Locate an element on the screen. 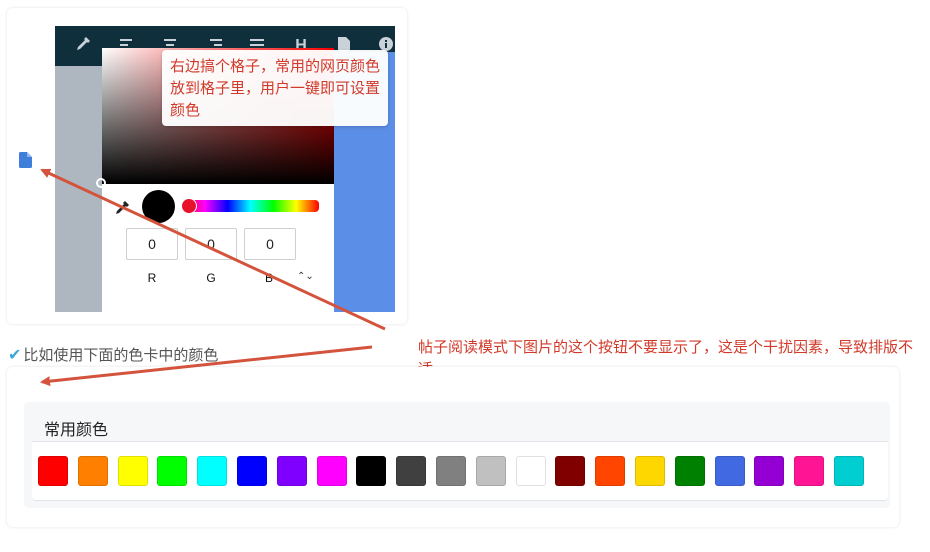 Image resolution: width=930 pixels, height=552 pixels. palette-title: 常用颜色 is located at coordinates (76, 430).